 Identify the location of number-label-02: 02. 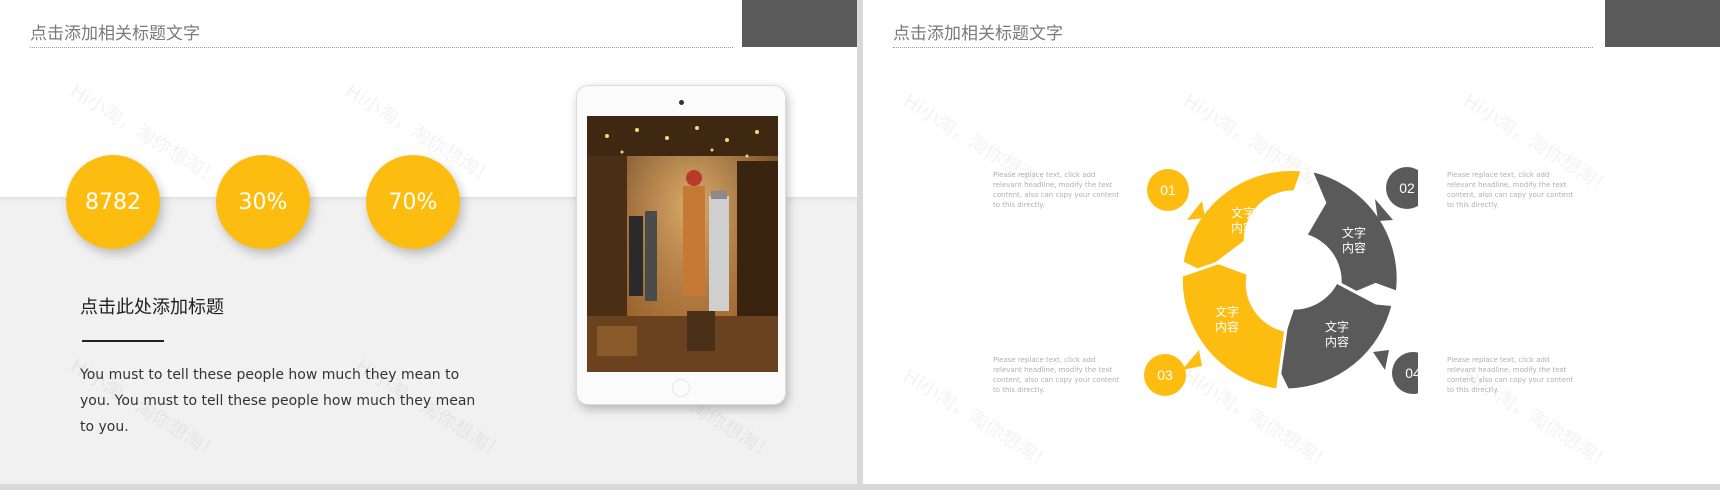
(1407, 188).